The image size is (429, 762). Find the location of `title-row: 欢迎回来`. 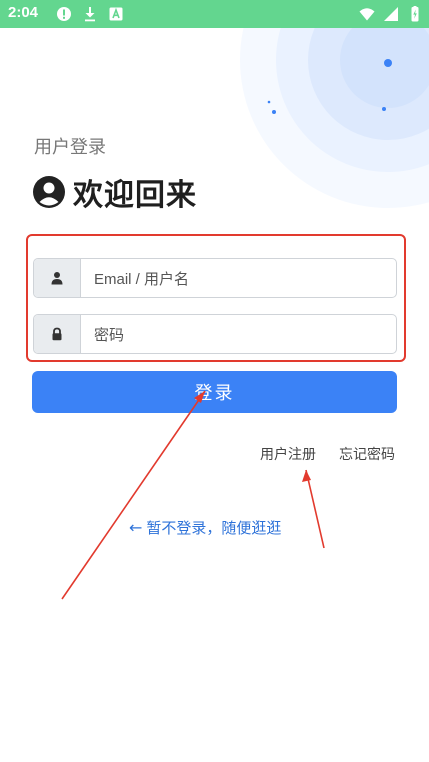

title-row: 欢迎回来 is located at coordinates (114, 192).